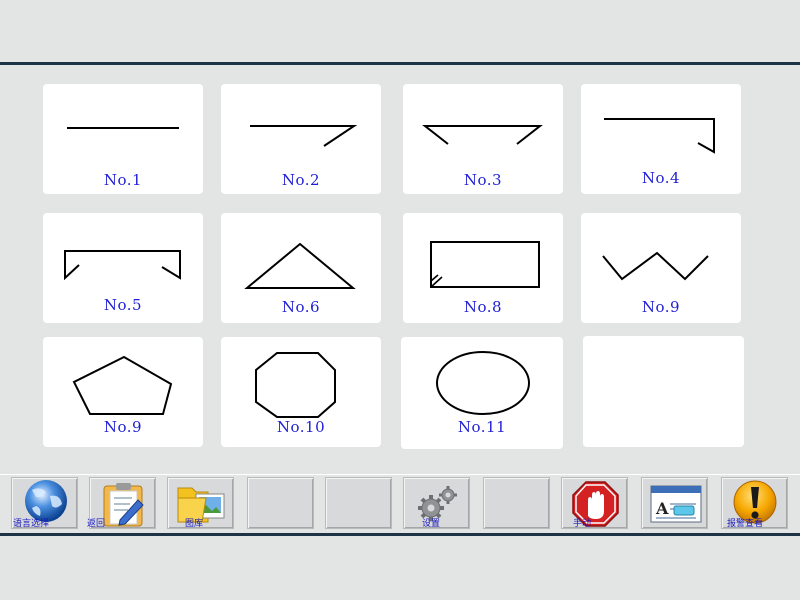 The height and width of the screenshot is (600, 800). I want to click on gallery-label: 图库, so click(194, 524).